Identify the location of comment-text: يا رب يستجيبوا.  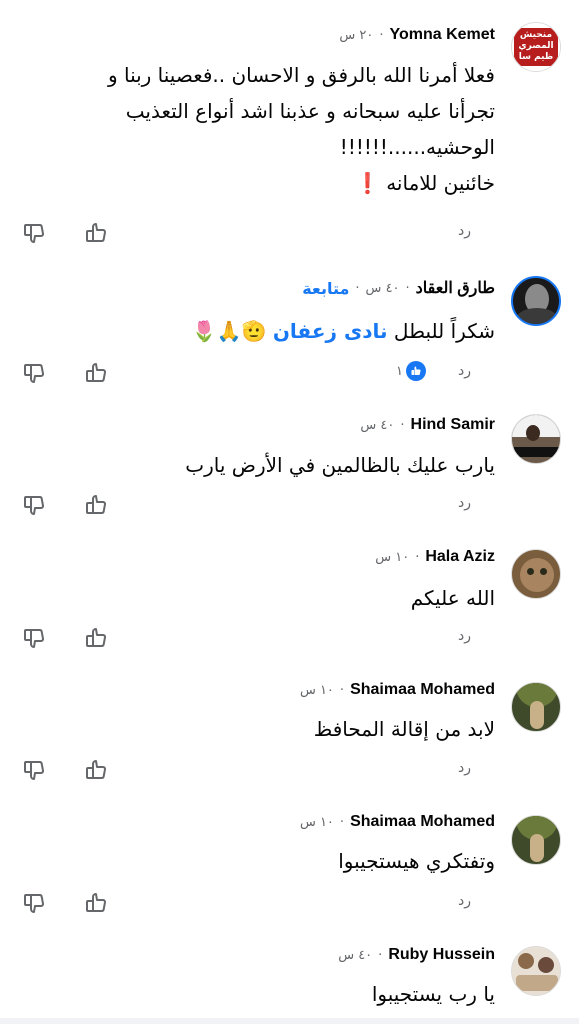
(433, 994).